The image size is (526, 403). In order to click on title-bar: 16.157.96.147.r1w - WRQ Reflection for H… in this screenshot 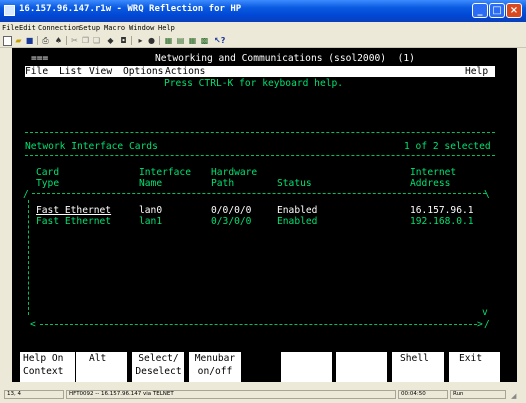, I will do `click(263, 11)`.